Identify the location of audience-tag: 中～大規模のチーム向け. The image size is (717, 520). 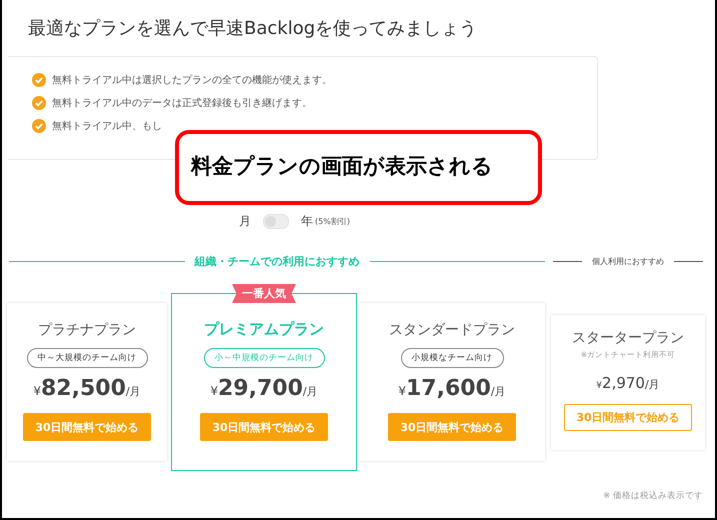
(87, 358).